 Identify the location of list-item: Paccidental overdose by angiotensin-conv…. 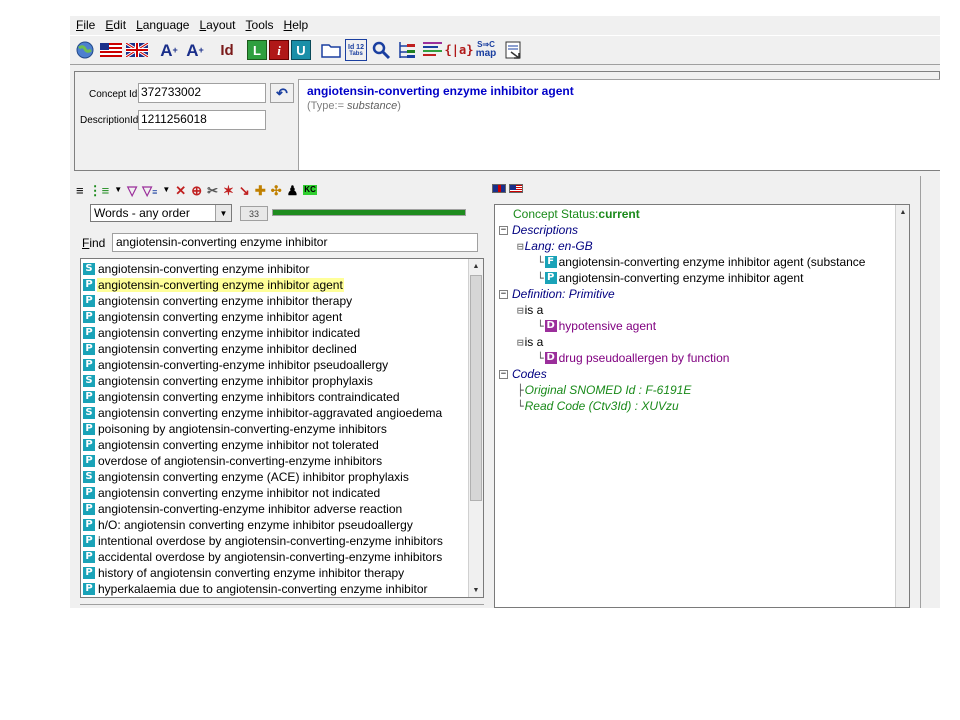
(275, 557).